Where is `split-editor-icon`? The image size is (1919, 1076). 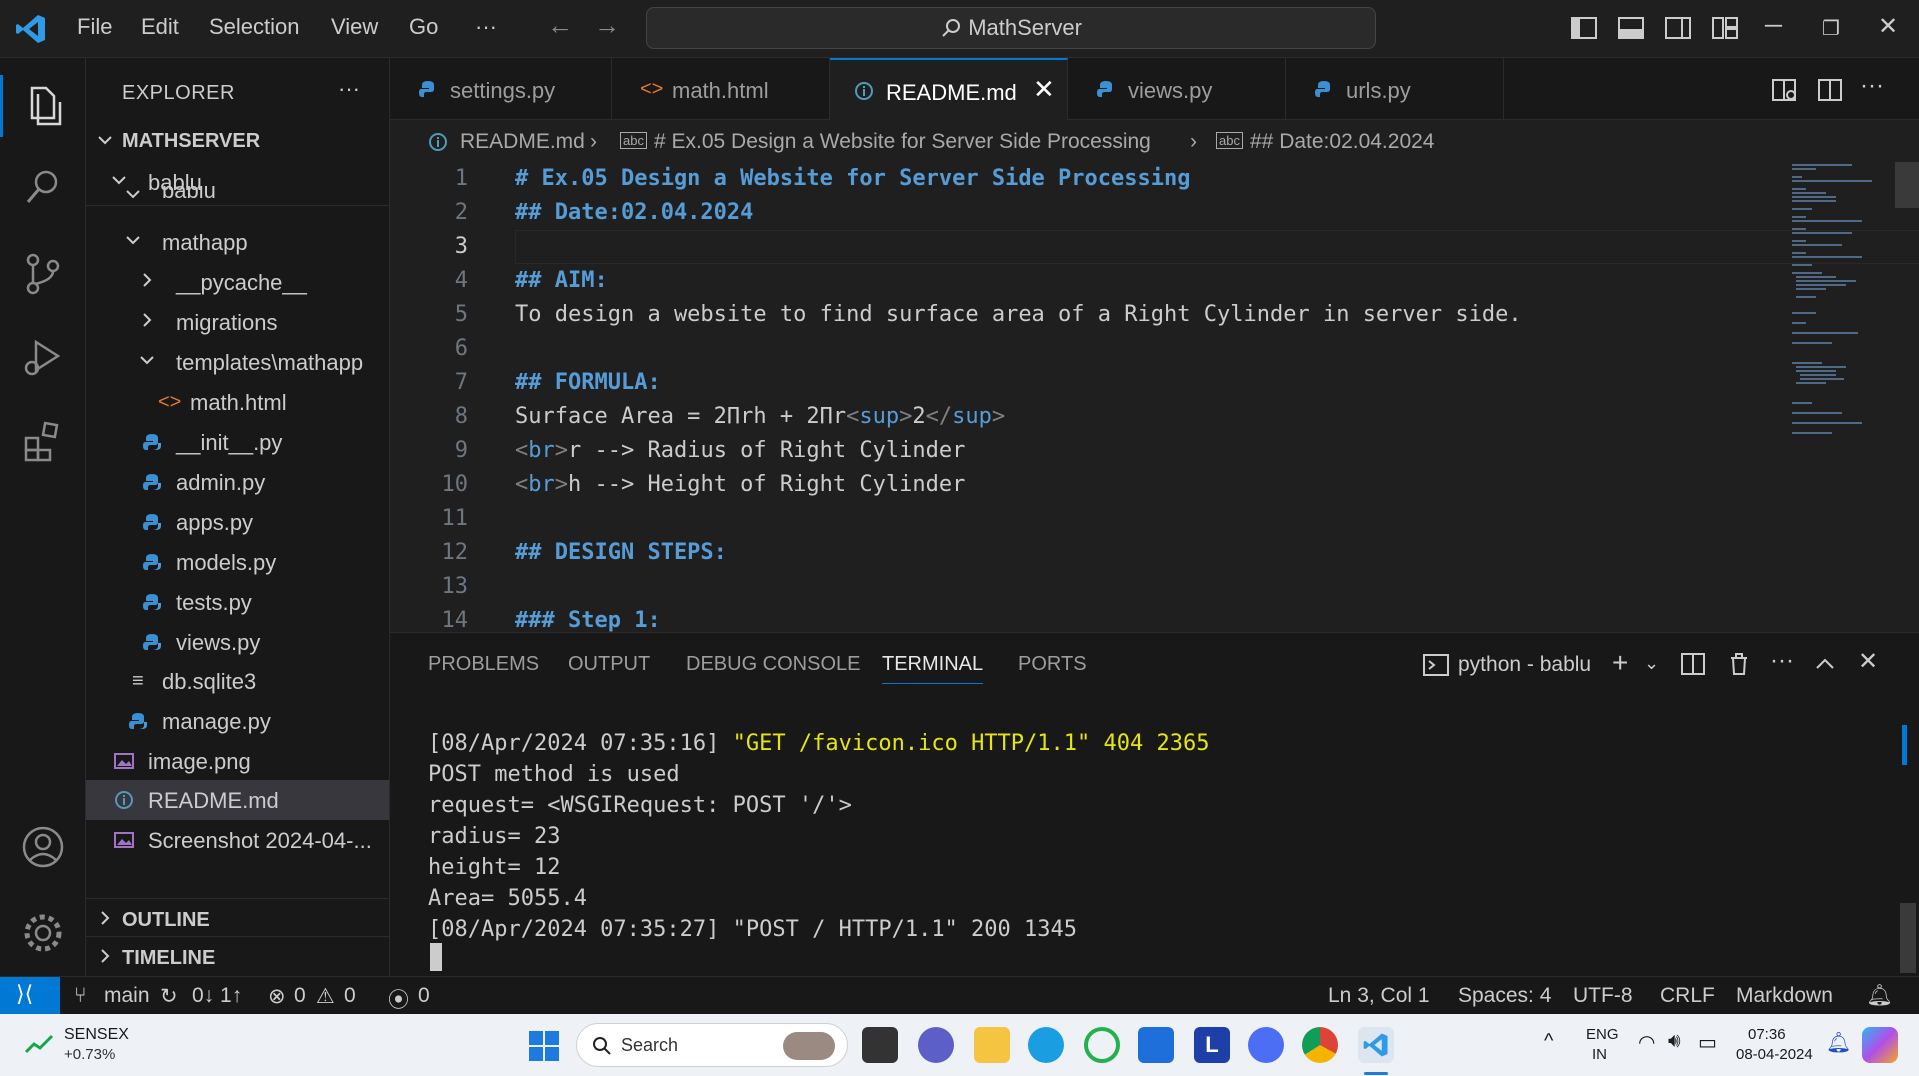 split-editor-icon is located at coordinates (1830, 90).